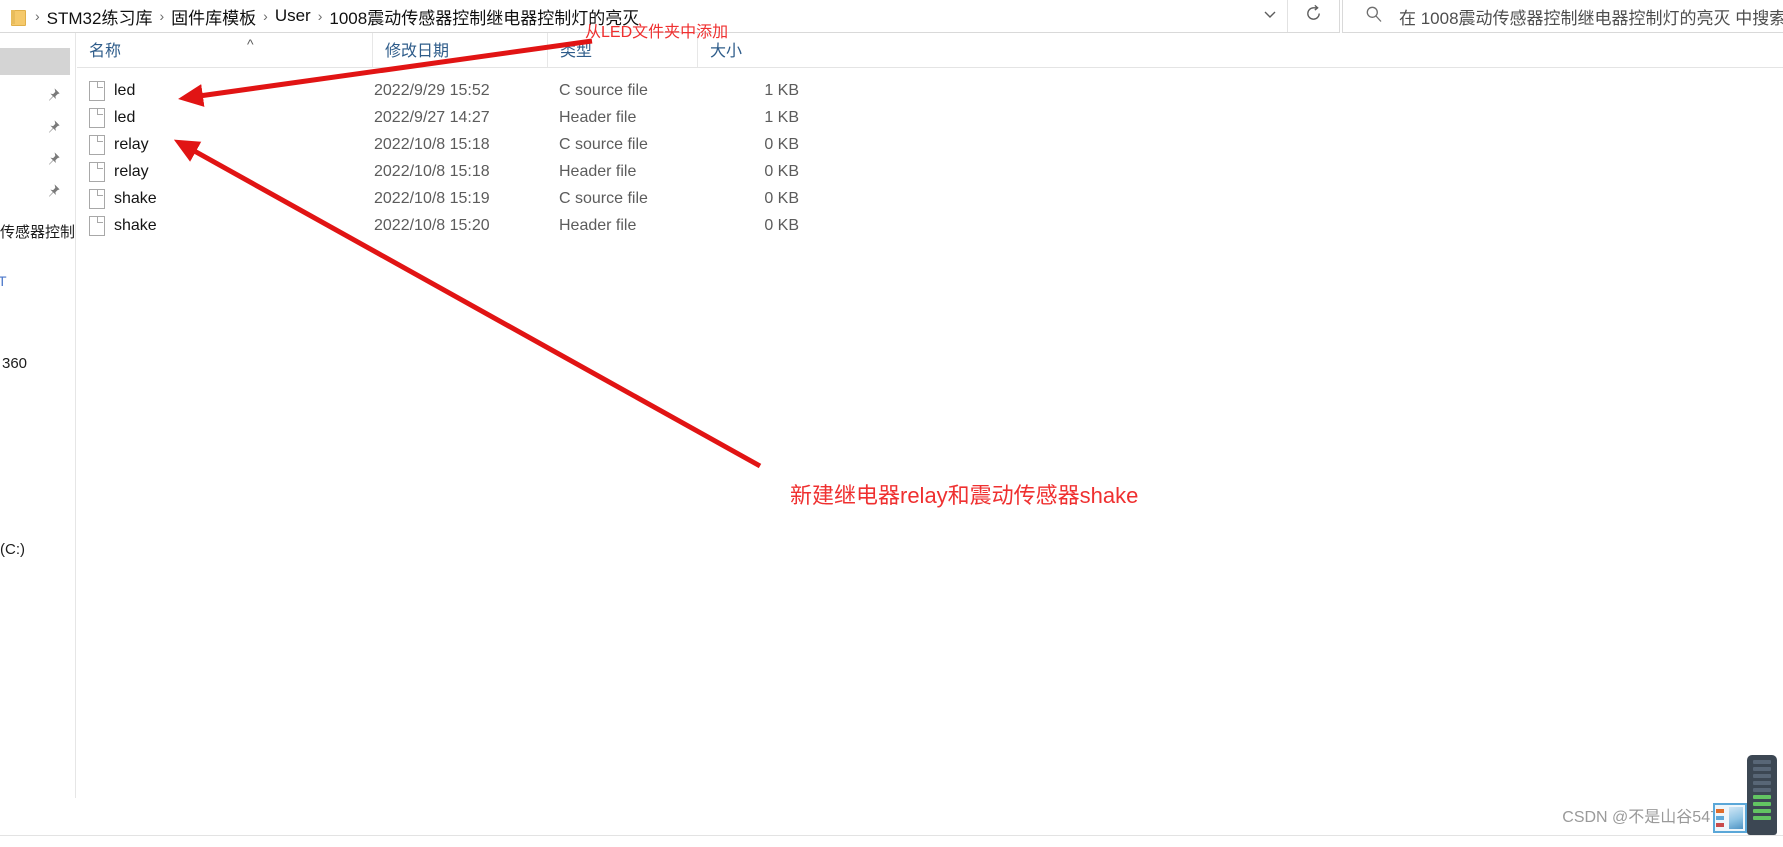  What do you see at coordinates (930, 171) in the screenshot?
I see `table-row: relay 2022/10/8 15:18 Header file 0 KB` at bounding box center [930, 171].